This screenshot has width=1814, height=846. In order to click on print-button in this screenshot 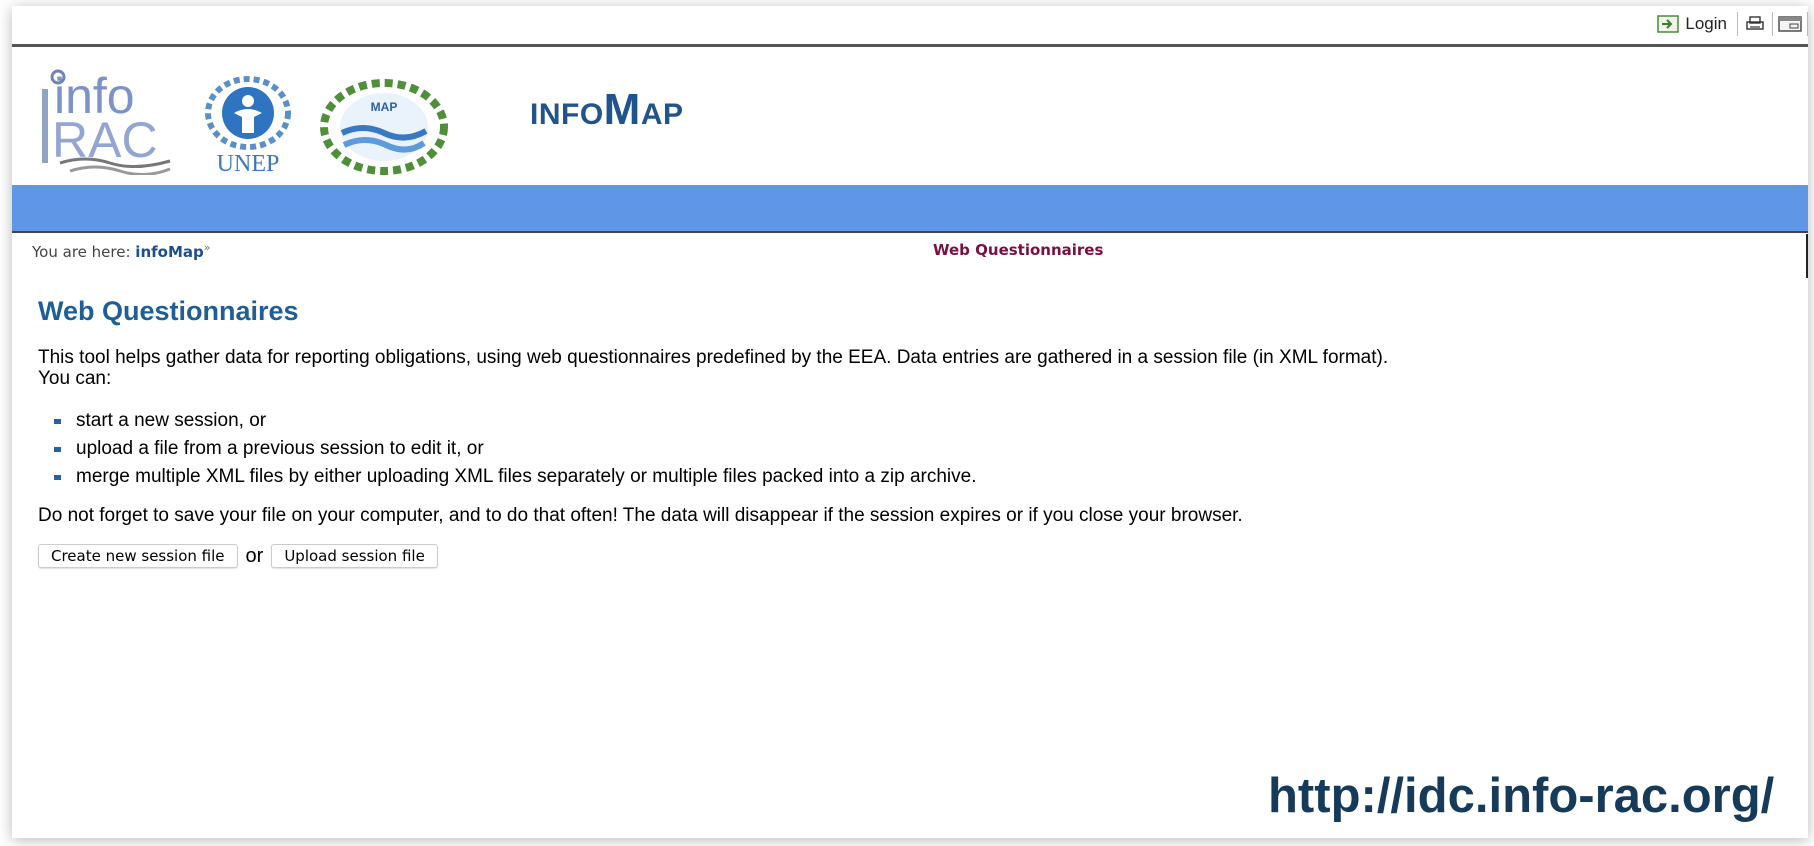, I will do `click(1755, 24)`.